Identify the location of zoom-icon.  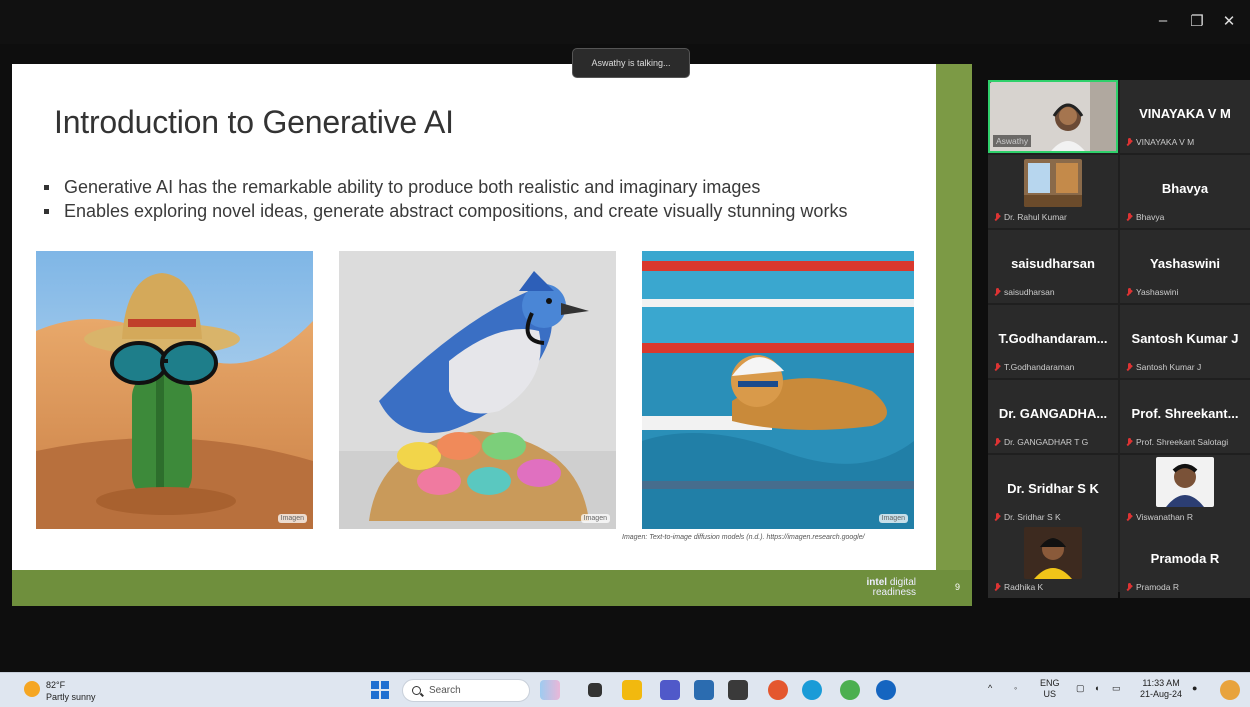
(886, 690).